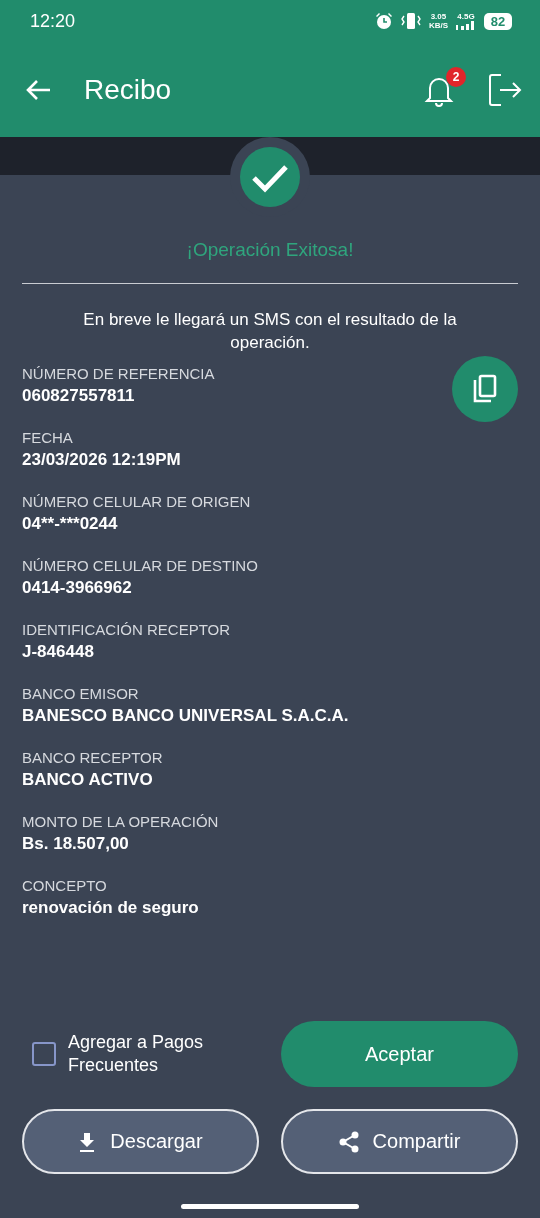 Image resolution: width=540 pixels, height=1218 pixels. What do you see at coordinates (81, 694) in the screenshot?
I see `field-label: BANCO EMISOR` at bounding box center [81, 694].